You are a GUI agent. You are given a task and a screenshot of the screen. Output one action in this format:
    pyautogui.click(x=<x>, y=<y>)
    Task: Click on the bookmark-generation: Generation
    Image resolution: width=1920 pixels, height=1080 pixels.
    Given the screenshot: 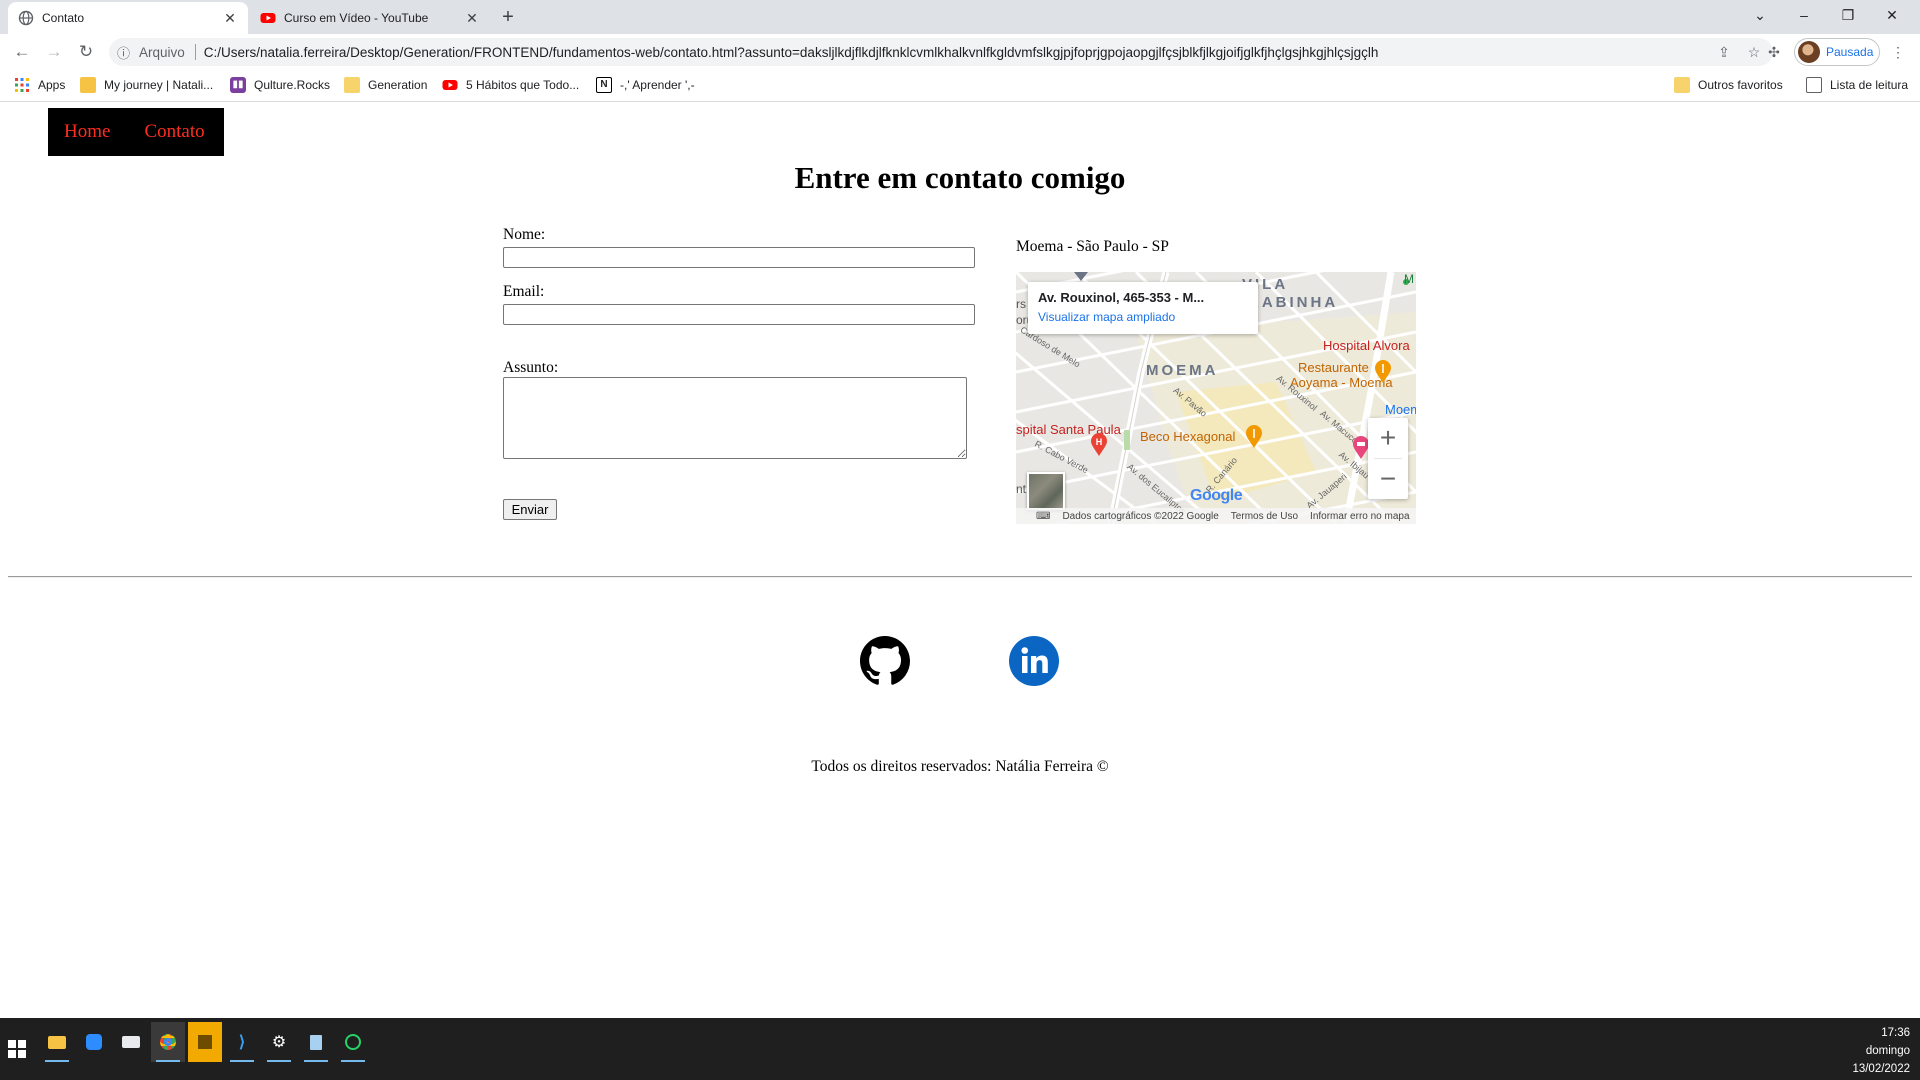 What is the action you would take?
    pyautogui.click(x=385, y=85)
    